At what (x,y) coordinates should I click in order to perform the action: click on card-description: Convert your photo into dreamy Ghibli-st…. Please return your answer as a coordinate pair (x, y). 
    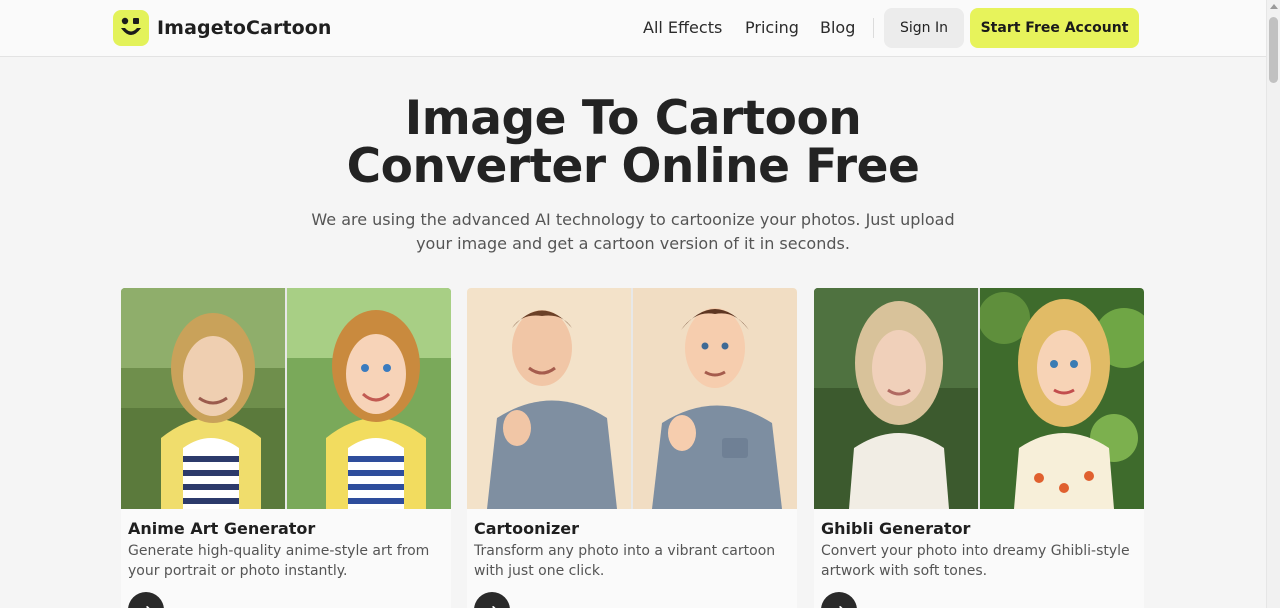
    Looking at the image, I should click on (976, 561).